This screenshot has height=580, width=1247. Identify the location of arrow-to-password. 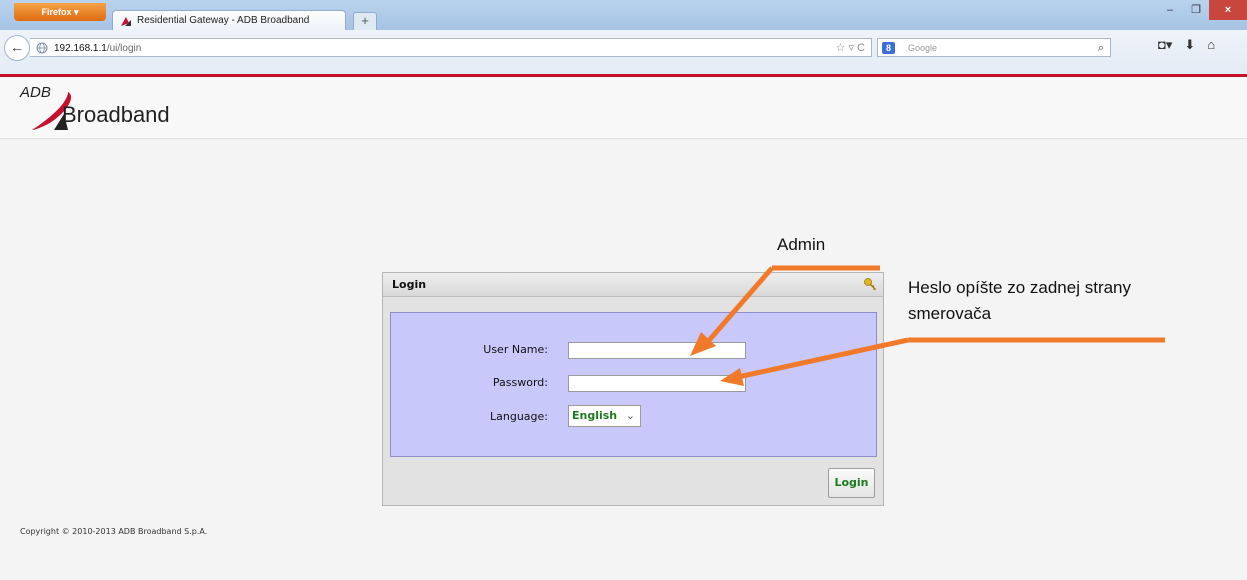
(942, 361).